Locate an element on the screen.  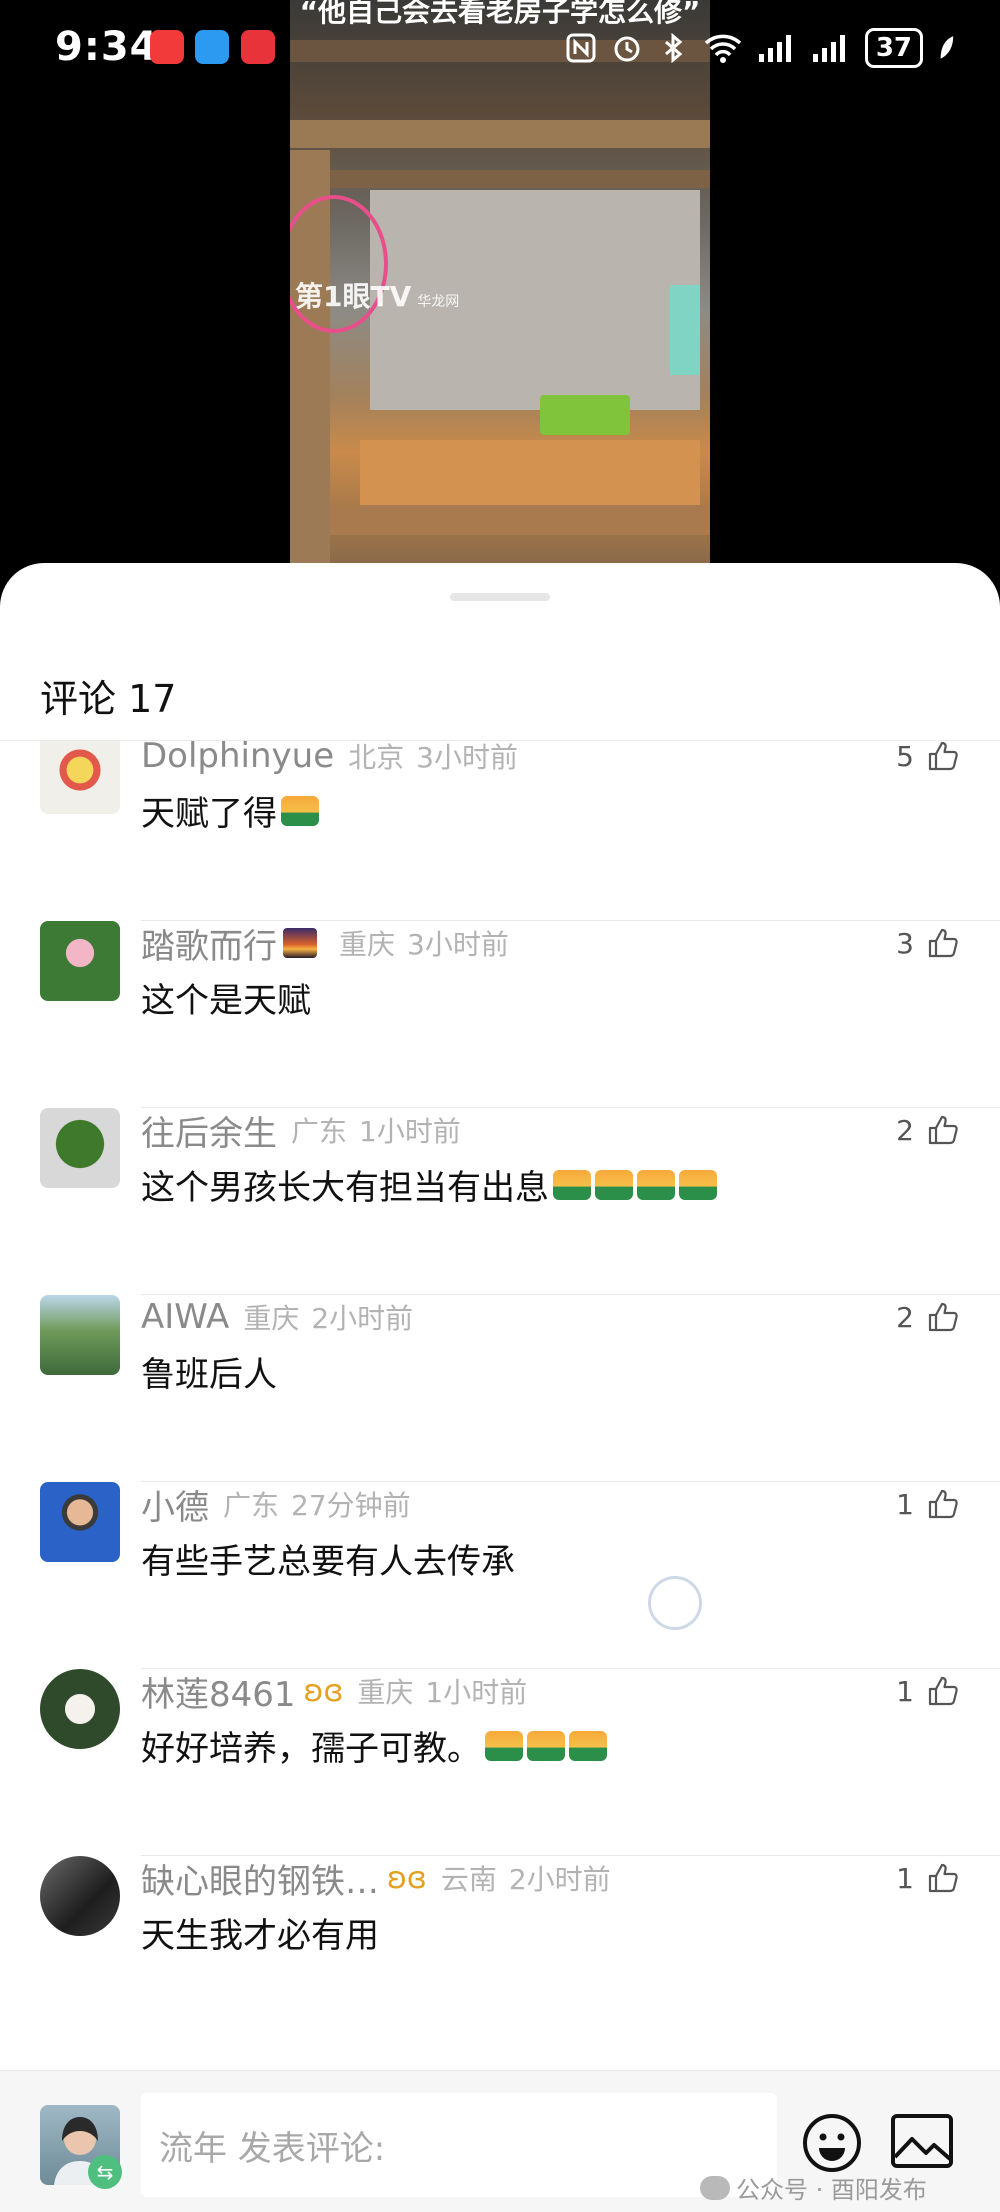
like-button: 5 is located at coordinates (928, 759).